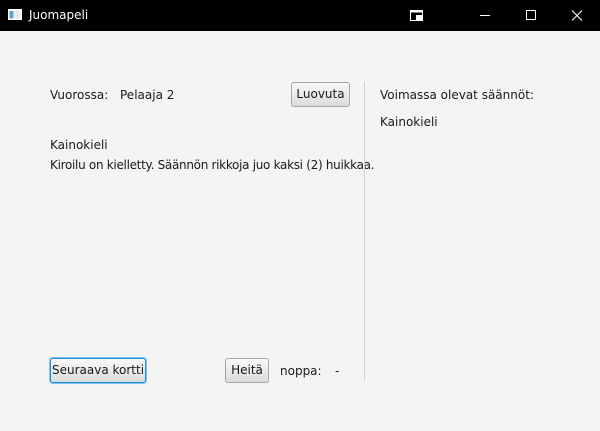  I want to click on next-card-button: Seuraava kortti, so click(98, 370).